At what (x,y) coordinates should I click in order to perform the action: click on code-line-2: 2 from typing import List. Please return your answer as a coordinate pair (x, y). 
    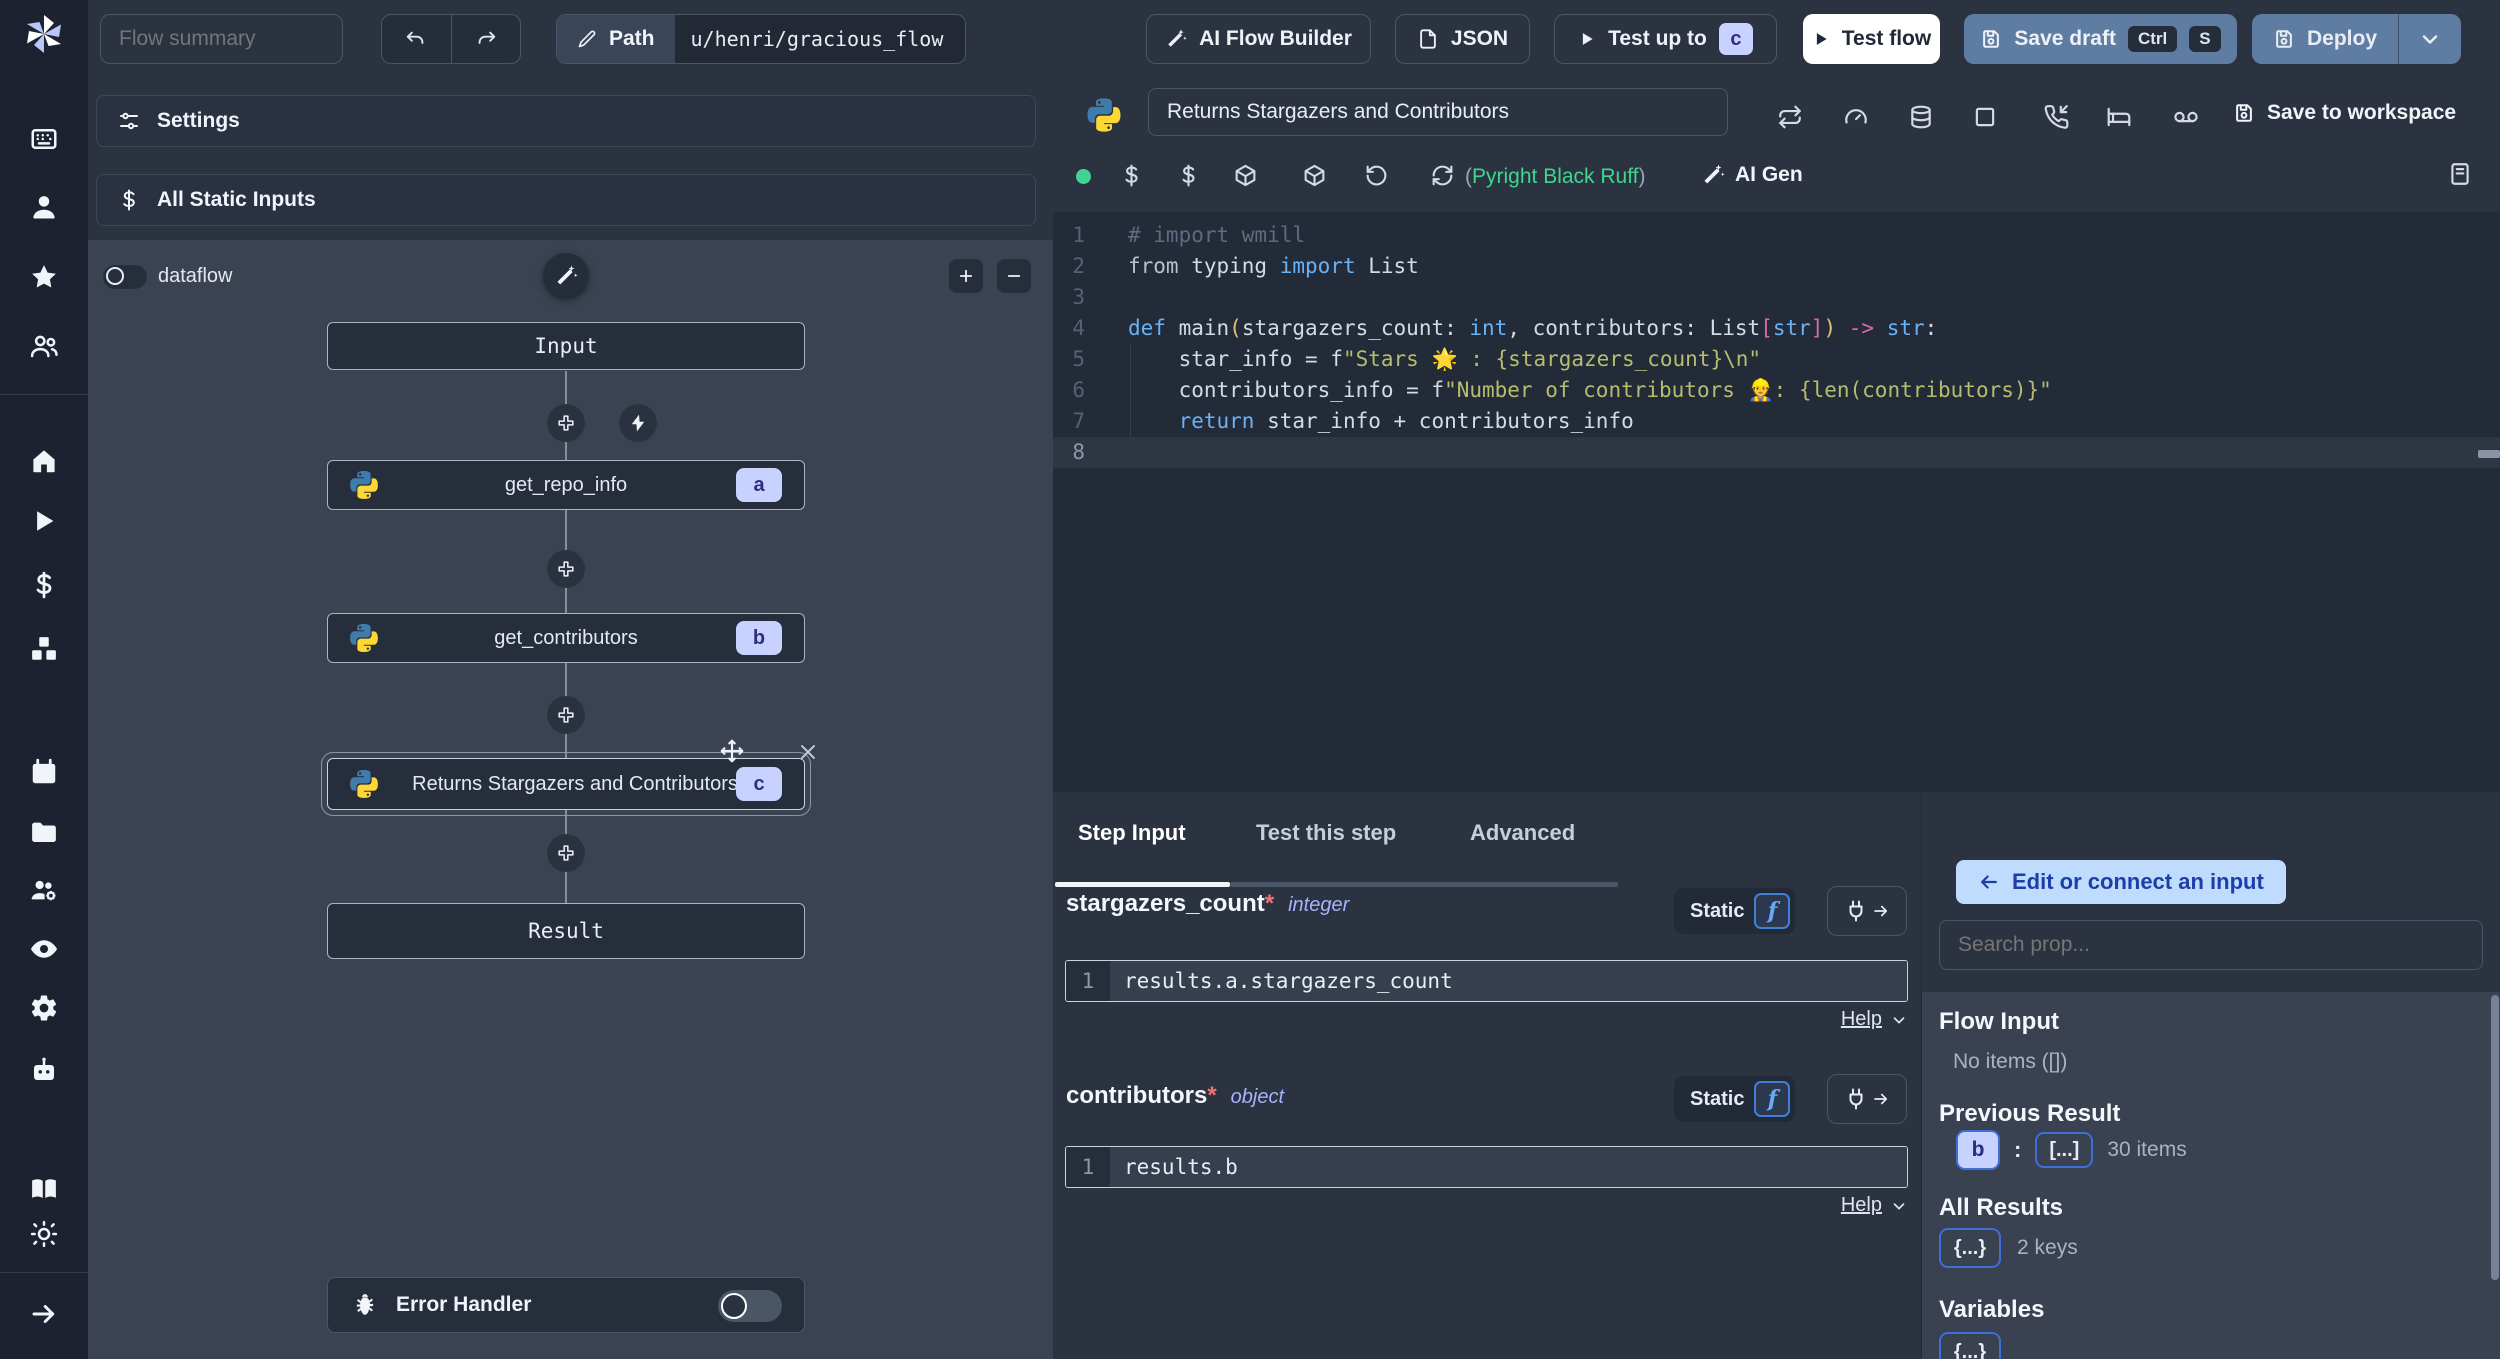
    Looking at the image, I should click on (1776, 266).